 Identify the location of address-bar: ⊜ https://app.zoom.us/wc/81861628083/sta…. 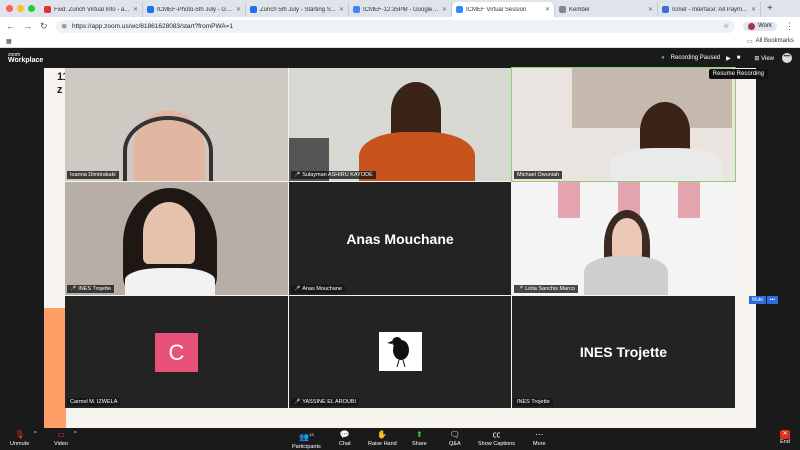
(395, 26).